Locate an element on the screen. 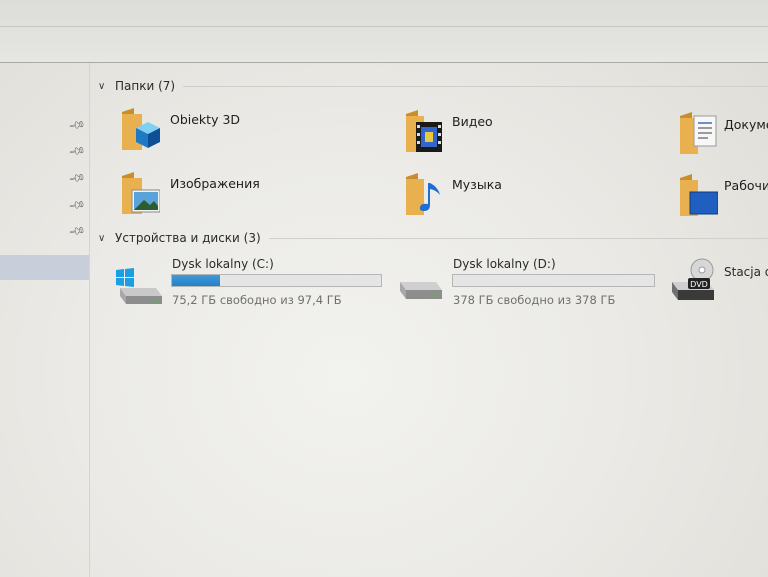 The width and height of the screenshot is (768, 577). folder-label: Рабочи is located at coordinates (746, 185).